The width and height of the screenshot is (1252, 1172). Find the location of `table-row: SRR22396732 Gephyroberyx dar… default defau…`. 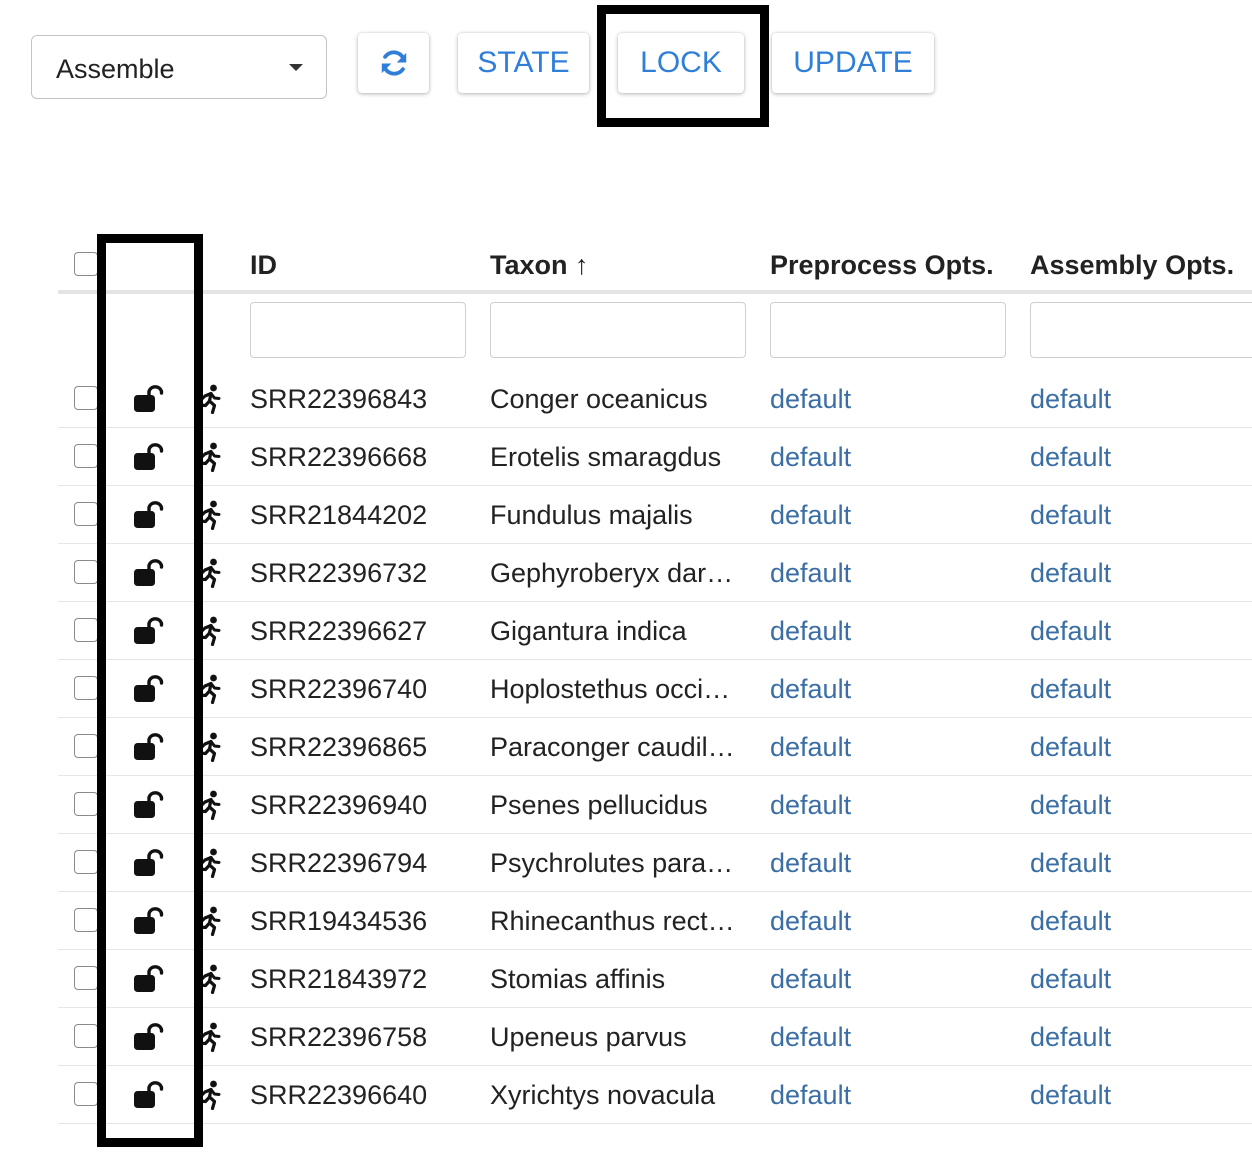

table-row: SRR22396732 Gephyroberyx dar… default defau… is located at coordinates (655, 573).